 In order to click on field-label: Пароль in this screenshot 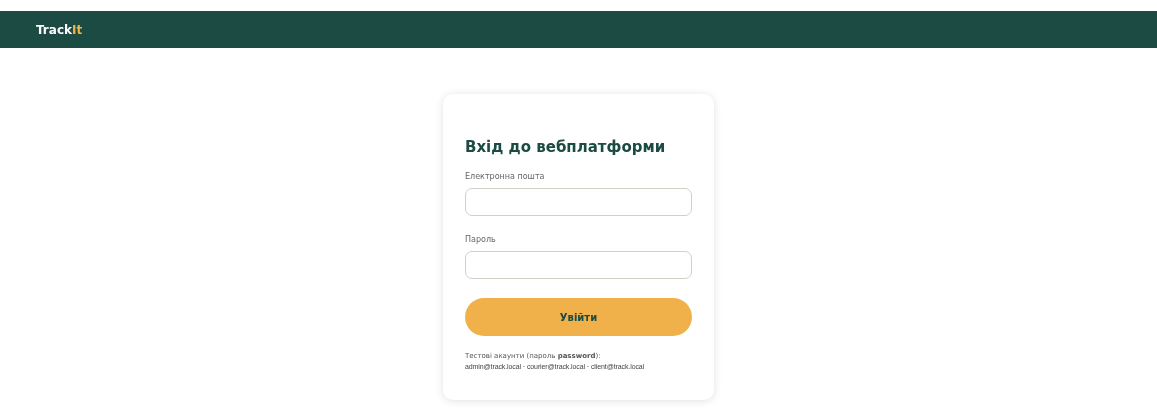, I will do `click(481, 239)`.